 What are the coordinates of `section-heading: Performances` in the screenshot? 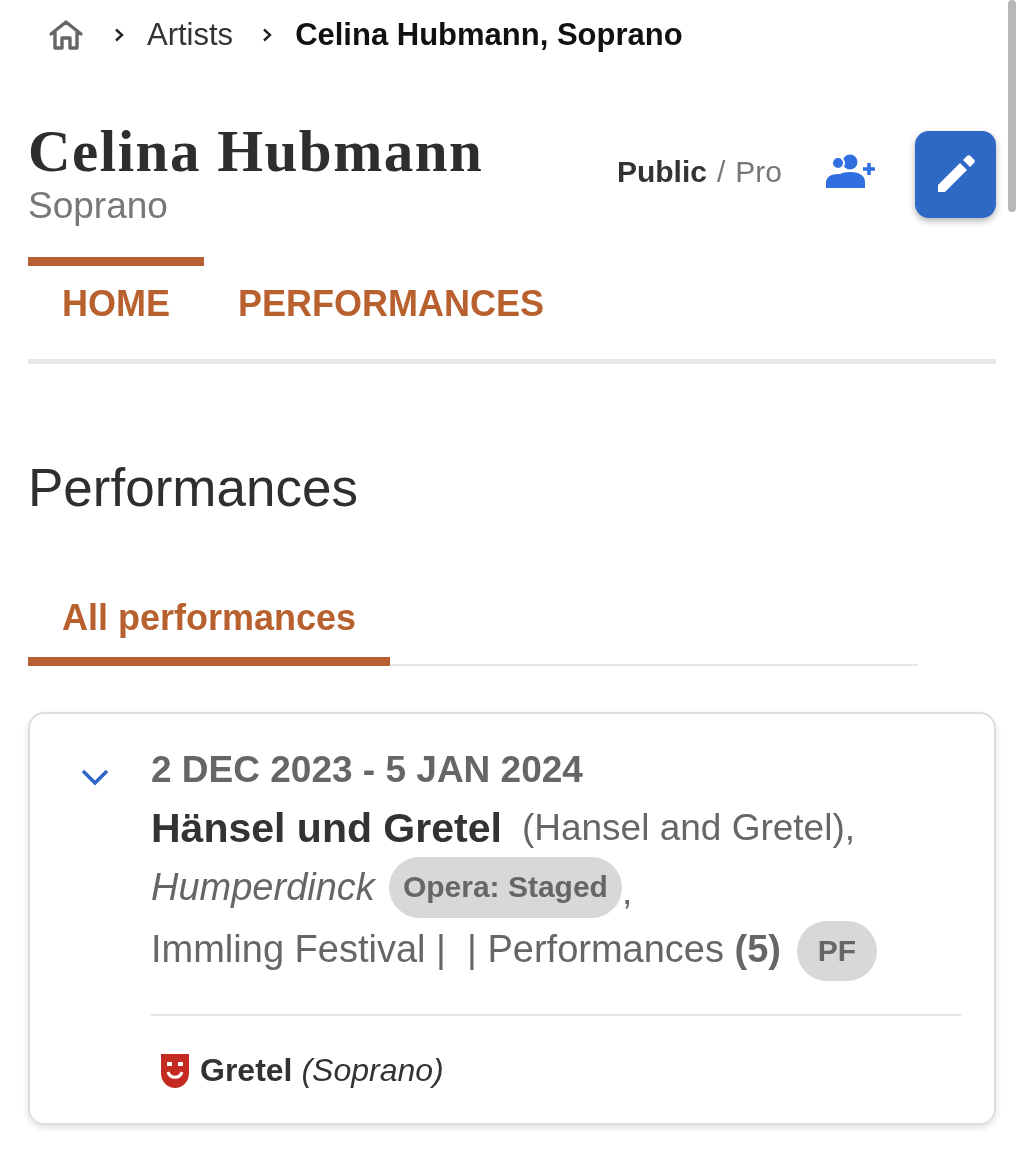 It's located at (193, 488).